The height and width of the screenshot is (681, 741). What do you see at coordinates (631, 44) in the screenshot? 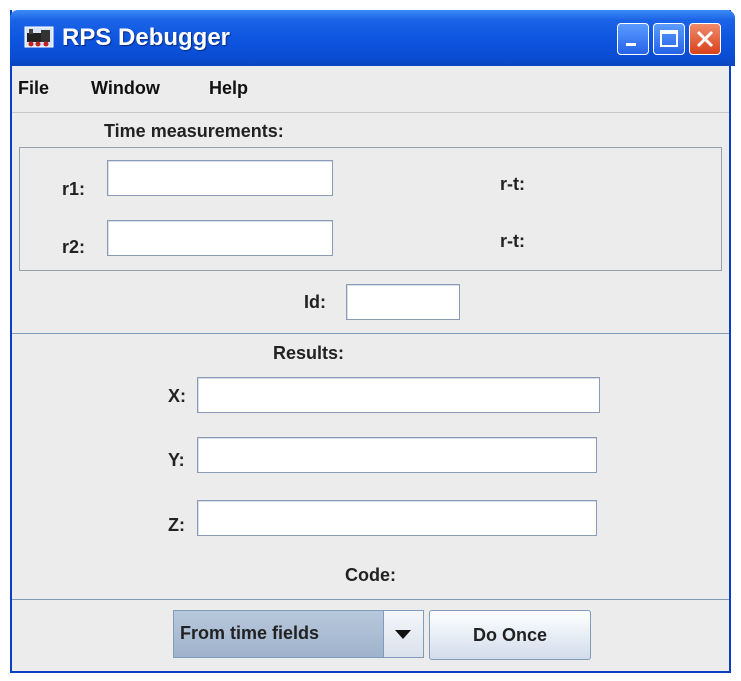
I see `minimize-icon` at bounding box center [631, 44].